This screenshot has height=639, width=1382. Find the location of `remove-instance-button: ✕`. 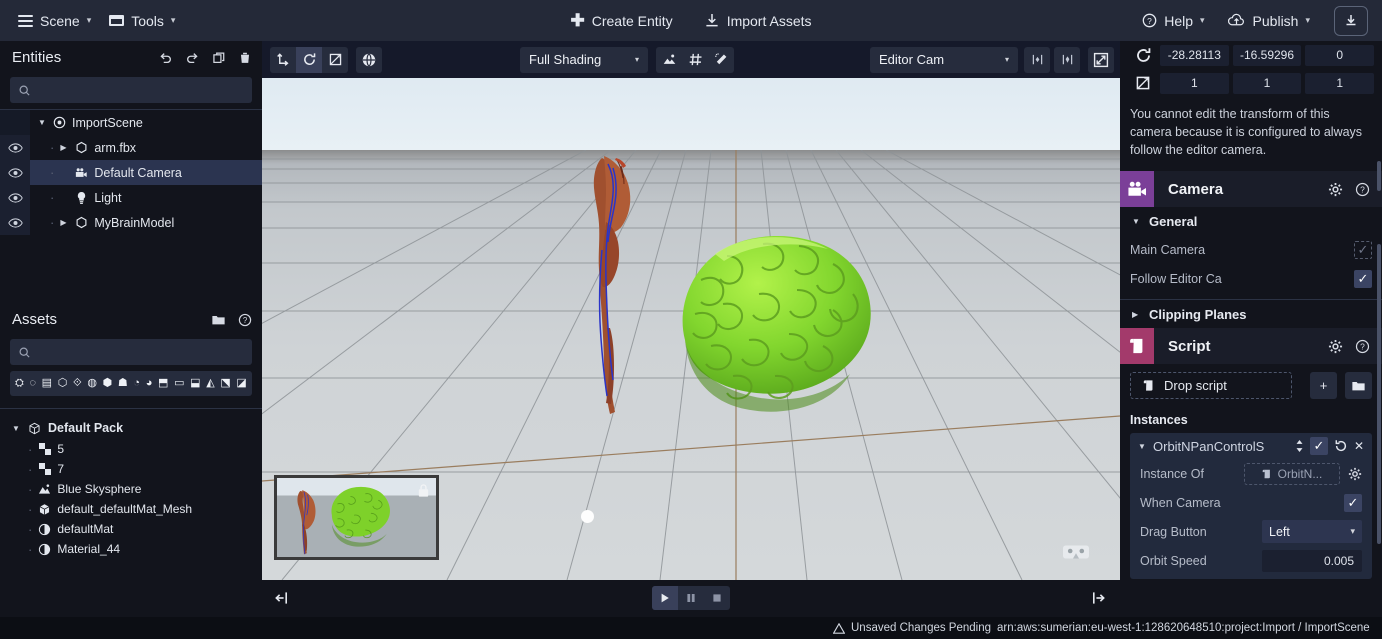

remove-instance-button: ✕ is located at coordinates (1359, 446).